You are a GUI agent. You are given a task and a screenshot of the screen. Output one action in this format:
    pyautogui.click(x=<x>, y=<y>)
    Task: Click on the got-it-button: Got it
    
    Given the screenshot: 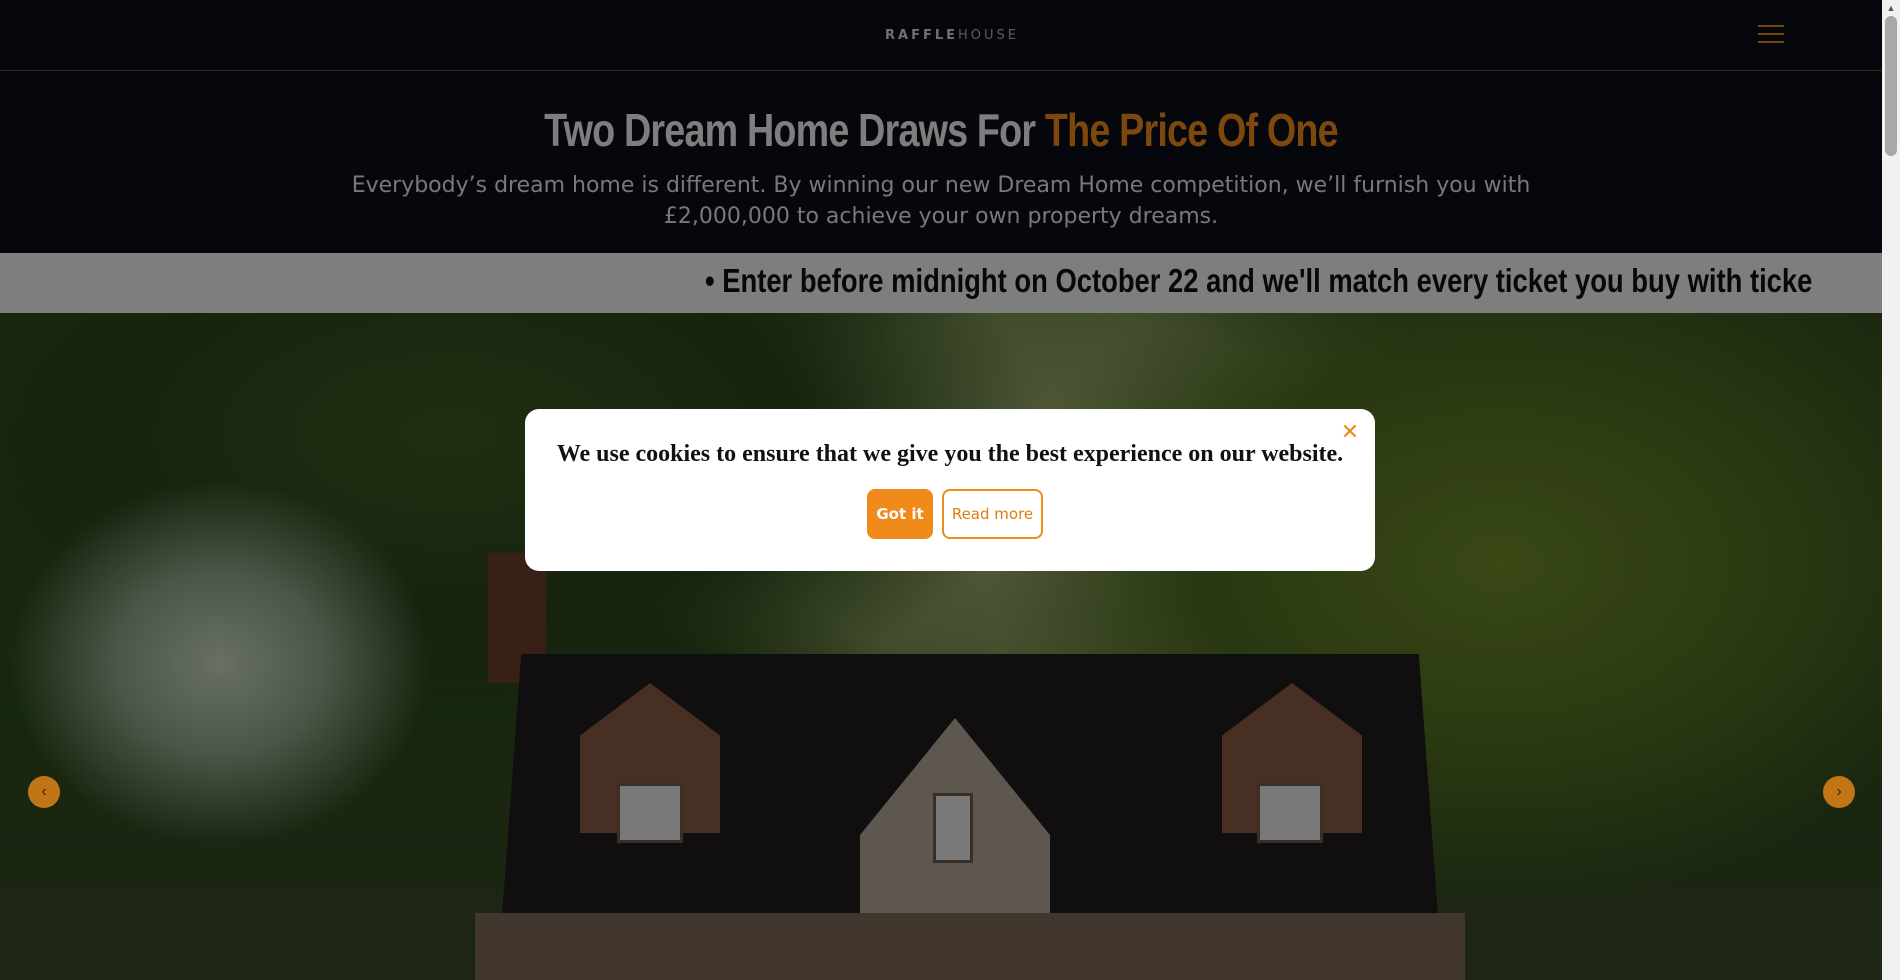 What is the action you would take?
    pyautogui.click(x=900, y=514)
    